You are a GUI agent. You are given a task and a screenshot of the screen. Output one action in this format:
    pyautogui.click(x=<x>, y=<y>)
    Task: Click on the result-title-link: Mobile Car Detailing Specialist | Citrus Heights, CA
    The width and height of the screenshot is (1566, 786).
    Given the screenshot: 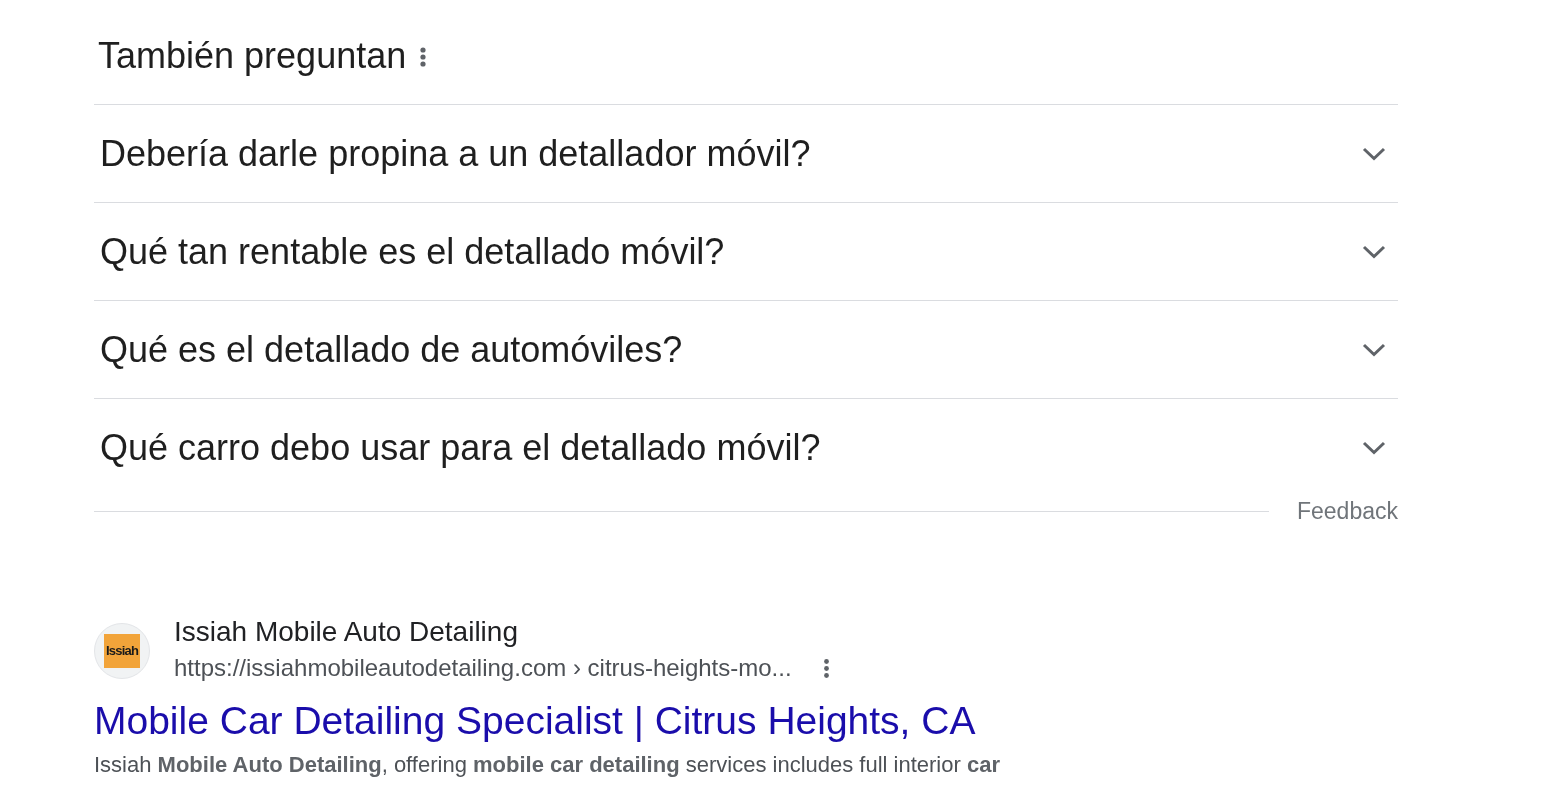 What is the action you would take?
    pyautogui.click(x=535, y=721)
    